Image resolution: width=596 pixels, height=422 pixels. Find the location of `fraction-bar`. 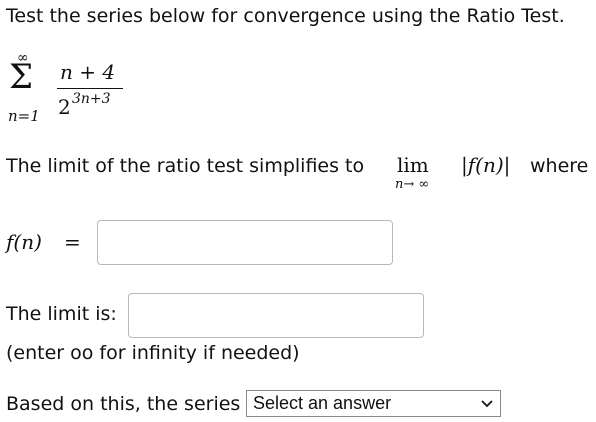

fraction-bar is located at coordinates (90, 88).